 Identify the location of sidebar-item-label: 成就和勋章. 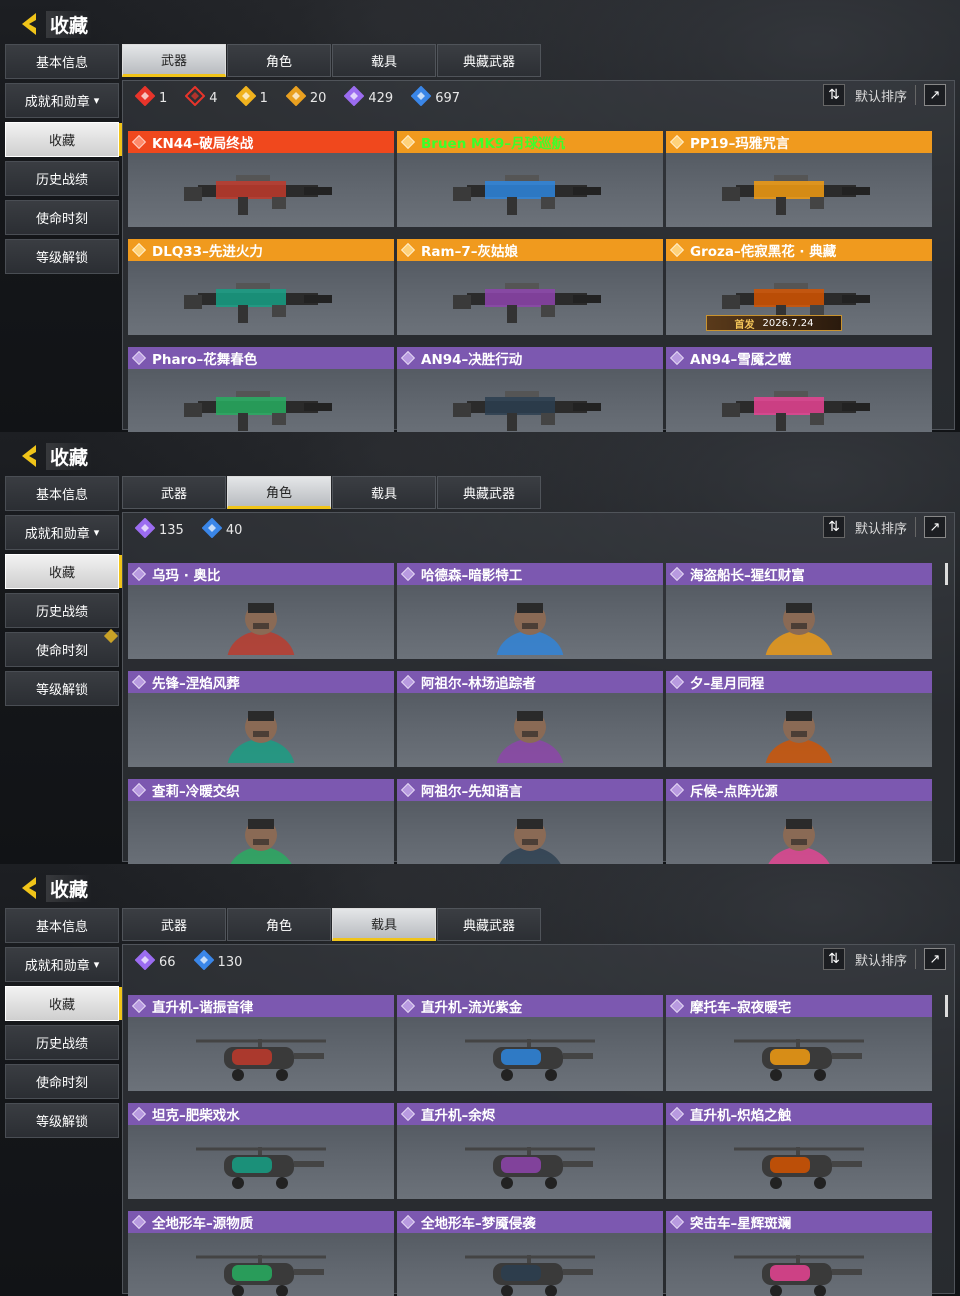
(57, 966).